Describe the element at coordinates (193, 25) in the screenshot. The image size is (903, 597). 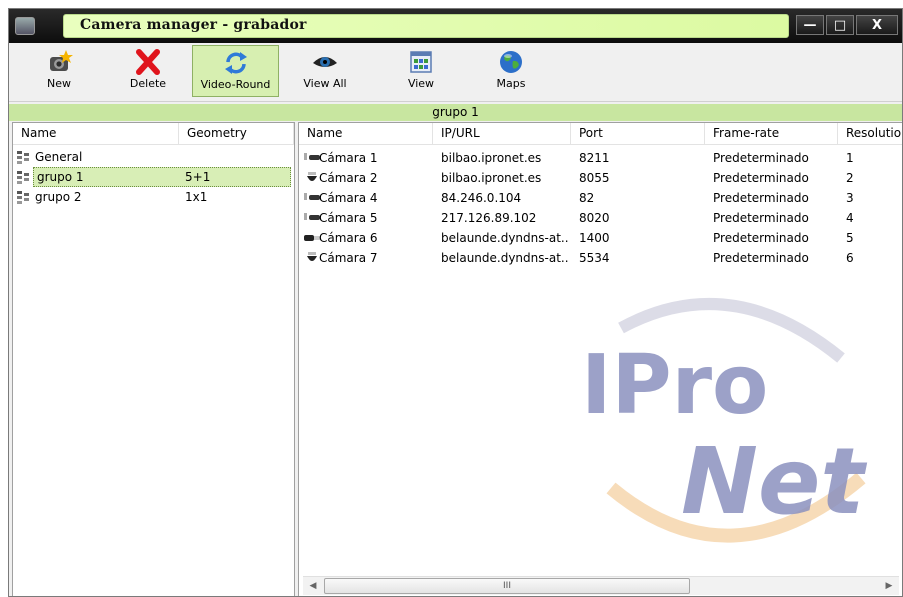
I see `window-title: Camera manager - grabador` at that location.